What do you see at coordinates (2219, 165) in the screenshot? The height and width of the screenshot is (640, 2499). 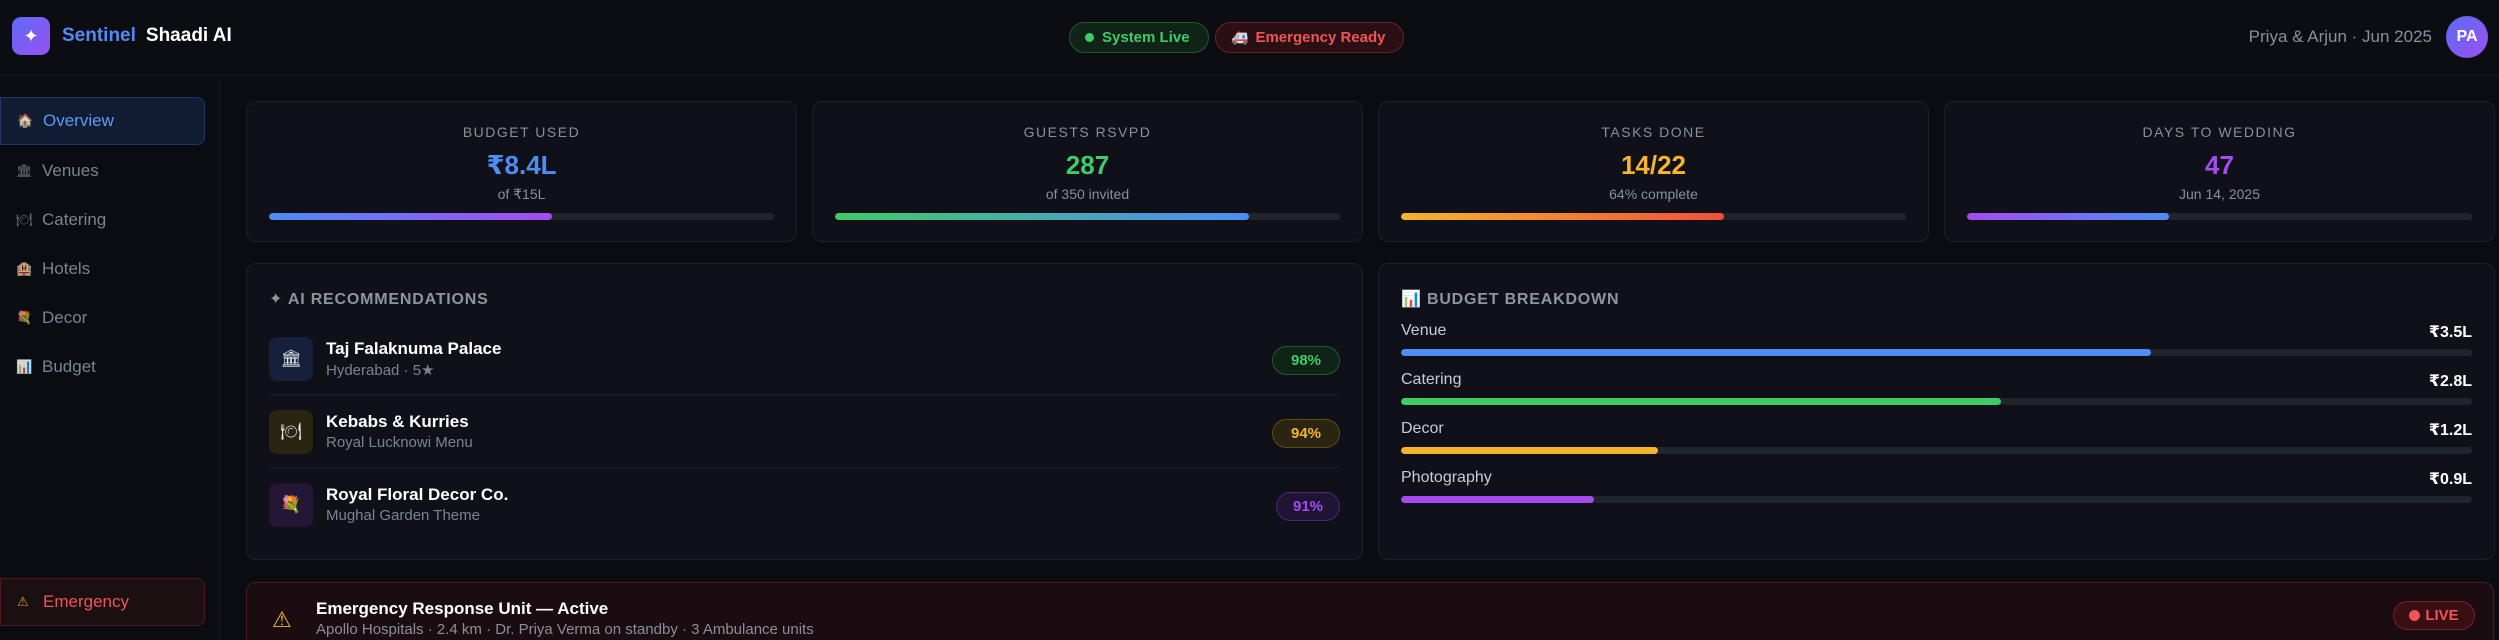 I see `stat-value: 47` at bounding box center [2219, 165].